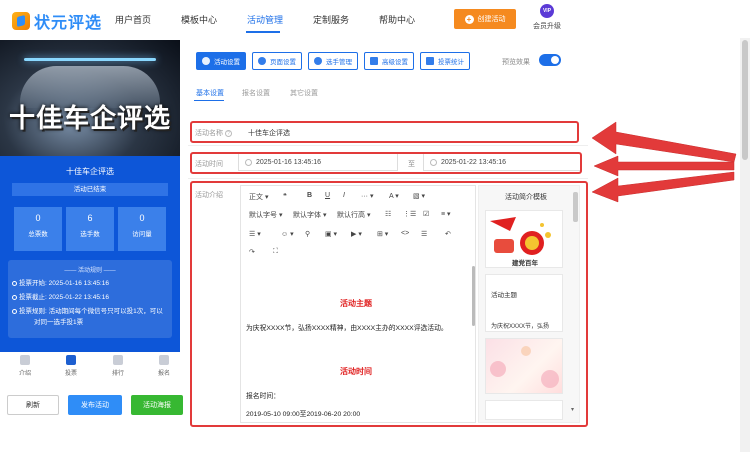 Image resolution: width=750 pixels, height=452 pixels. Describe the element at coordinates (209, 100) in the screenshot. I see `subtab-active-underline` at that location.